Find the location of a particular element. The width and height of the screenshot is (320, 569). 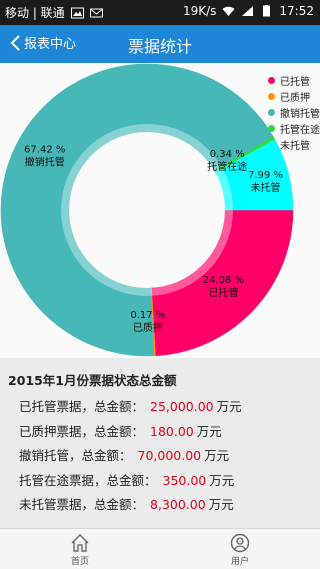

mail-icon is located at coordinates (96, 12).